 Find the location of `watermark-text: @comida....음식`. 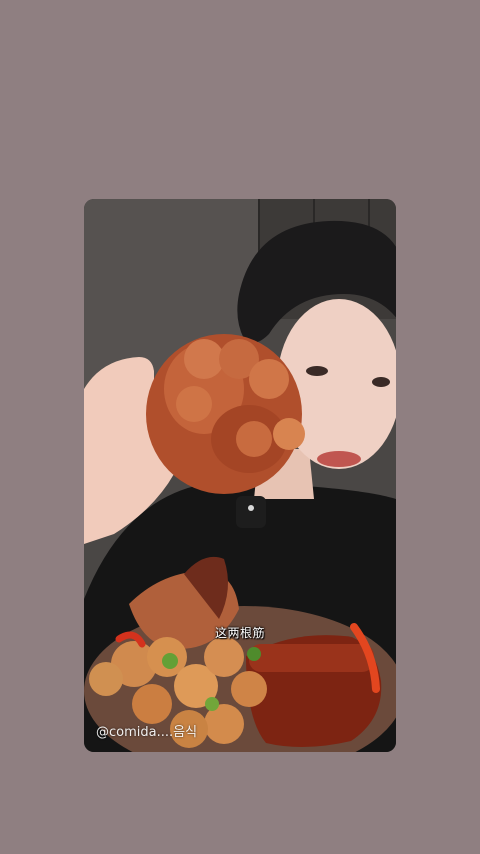

watermark-text: @comida....음식 is located at coordinates (147, 732).